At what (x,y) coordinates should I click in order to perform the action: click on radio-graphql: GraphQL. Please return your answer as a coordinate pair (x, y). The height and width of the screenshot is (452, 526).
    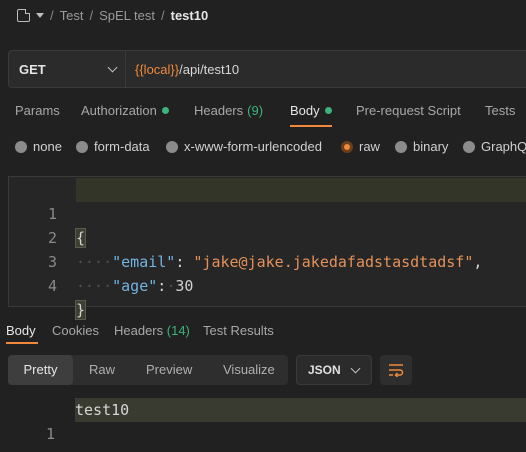
    Looking at the image, I should click on (494, 146).